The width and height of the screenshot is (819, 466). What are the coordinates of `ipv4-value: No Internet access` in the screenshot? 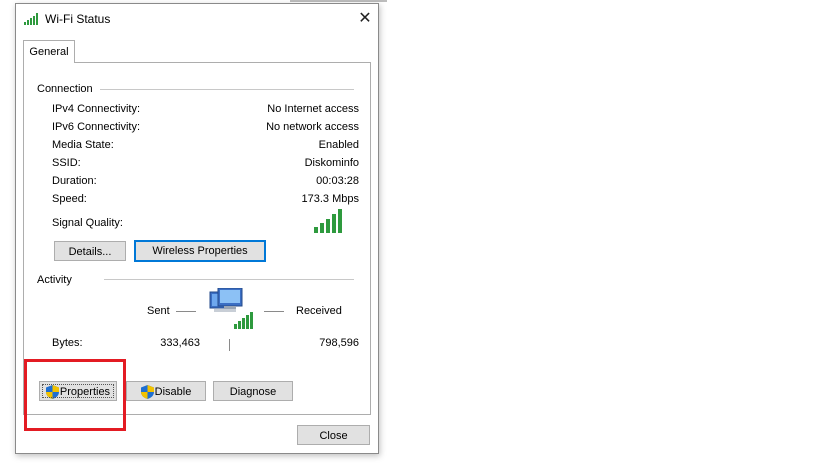 It's located at (313, 109).